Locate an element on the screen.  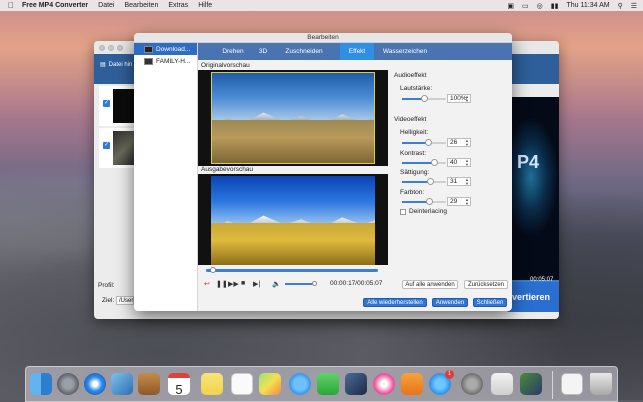
apply-all-button: Auf alle anwenden is located at coordinates (430, 284).